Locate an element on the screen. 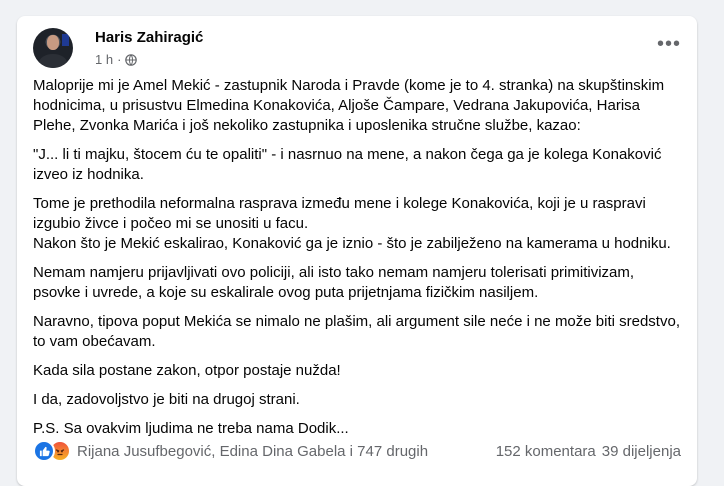 Image resolution: width=724 pixels, height=486 pixels. shares-count: 39 dijeljenja is located at coordinates (641, 451).